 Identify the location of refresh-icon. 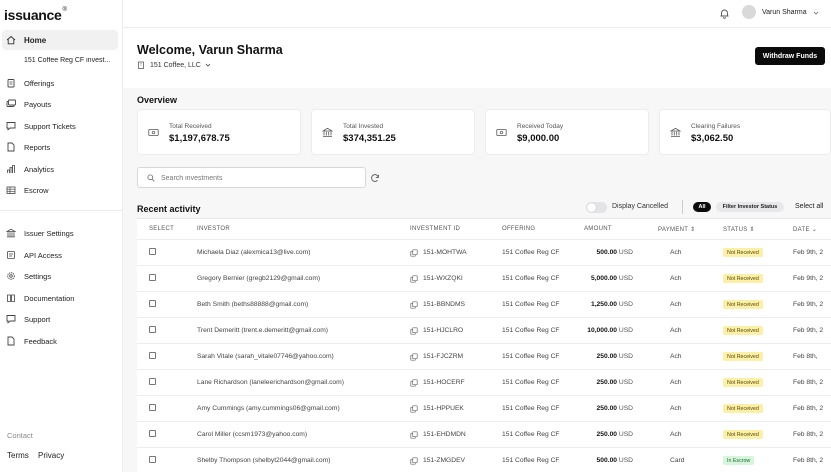
(375, 178).